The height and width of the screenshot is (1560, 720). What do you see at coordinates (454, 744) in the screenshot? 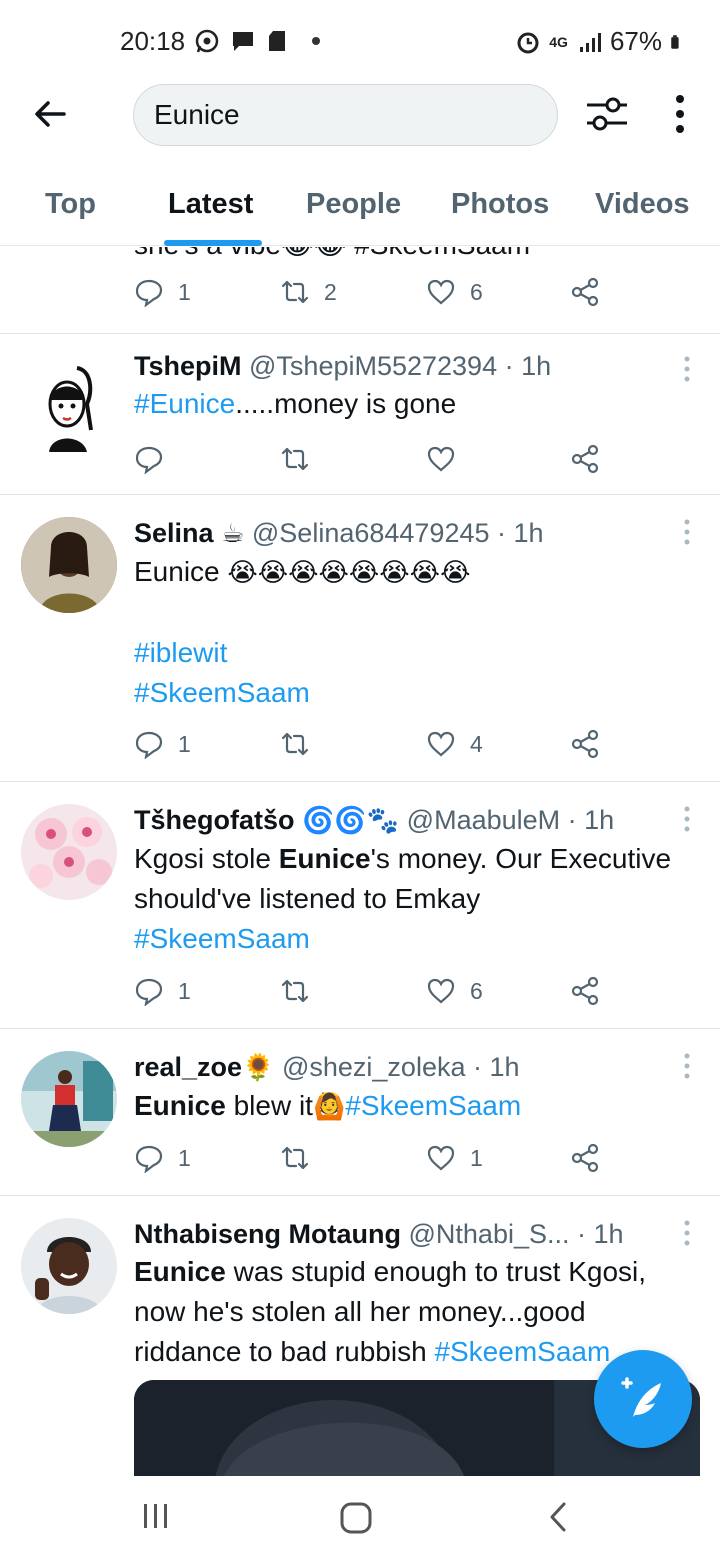
I see `like-button: 4` at bounding box center [454, 744].